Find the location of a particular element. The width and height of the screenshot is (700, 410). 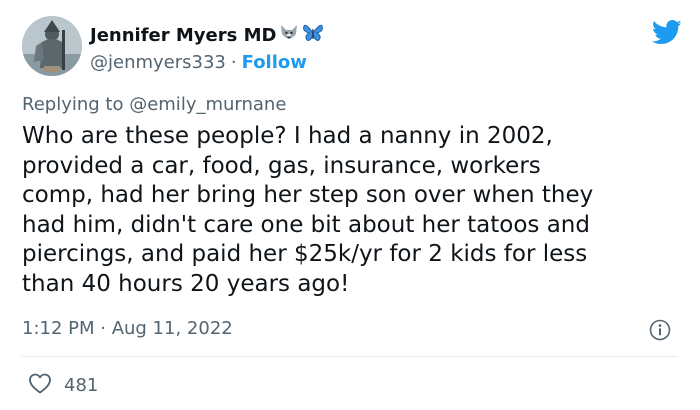

follow-button: Follow is located at coordinates (274, 62).